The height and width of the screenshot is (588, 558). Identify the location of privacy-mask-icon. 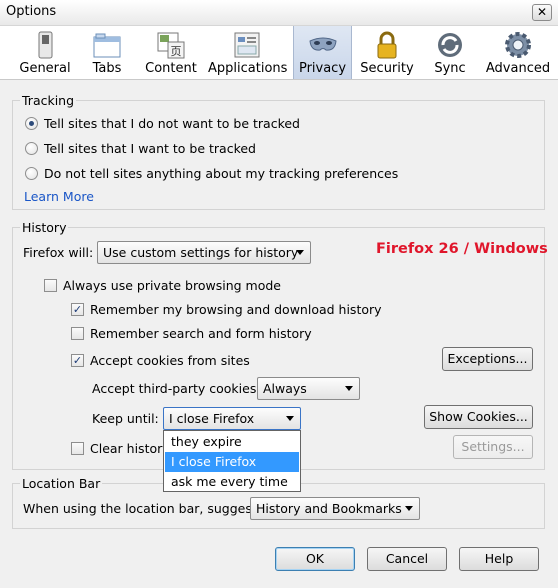
(322, 44).